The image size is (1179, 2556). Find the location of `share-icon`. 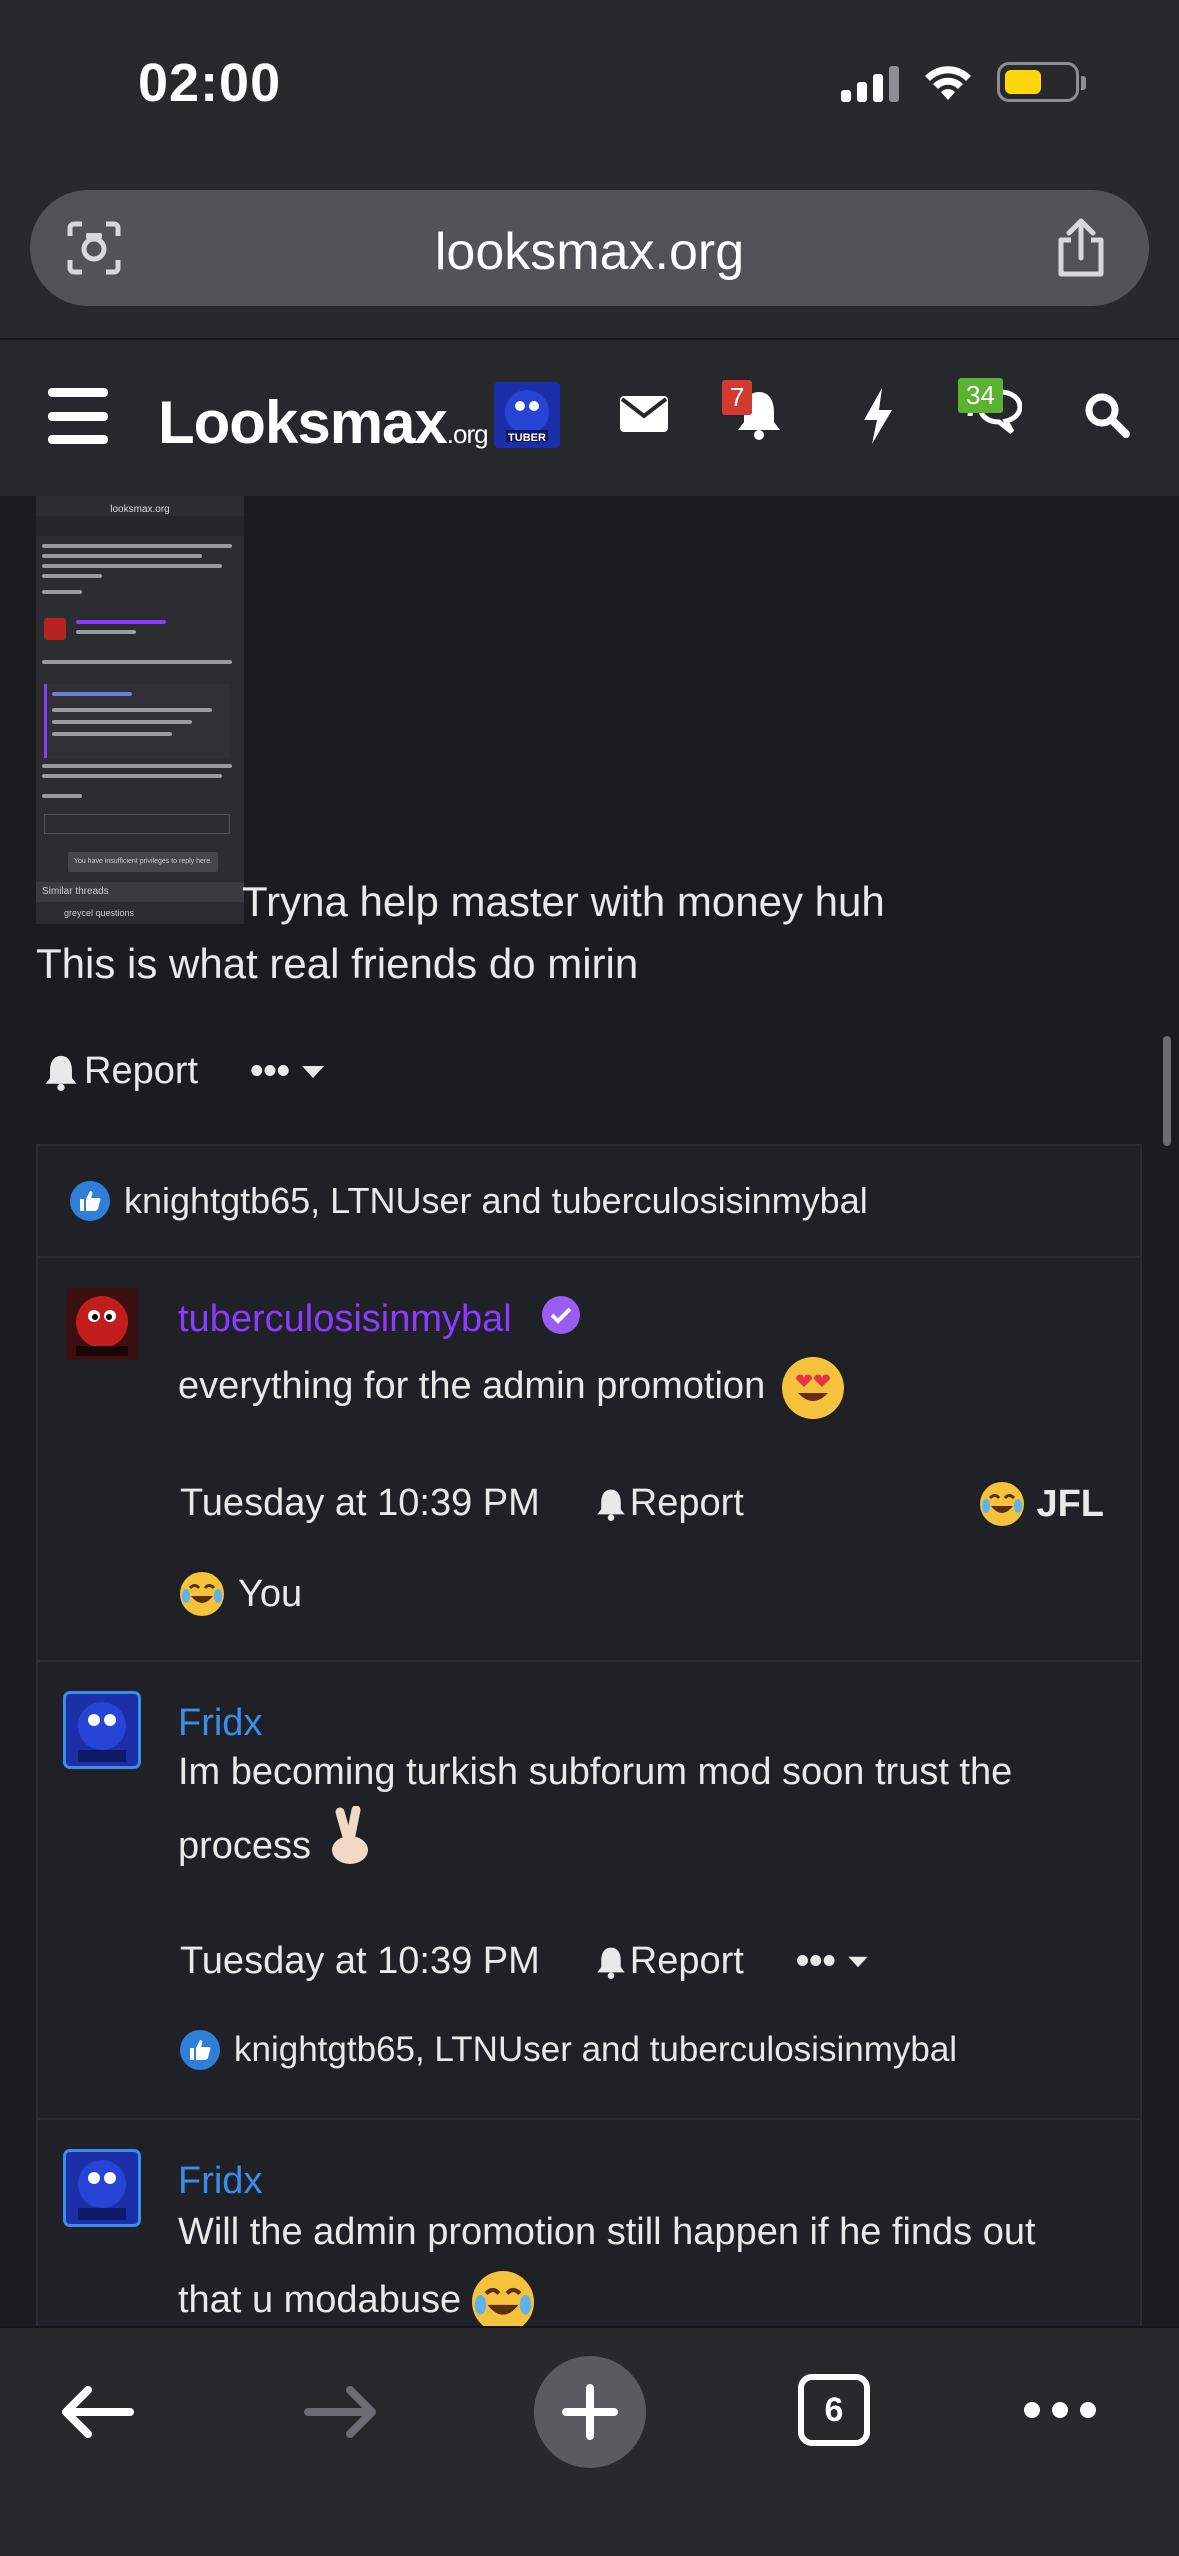

share-icon is located at coordinates (1081, 248).